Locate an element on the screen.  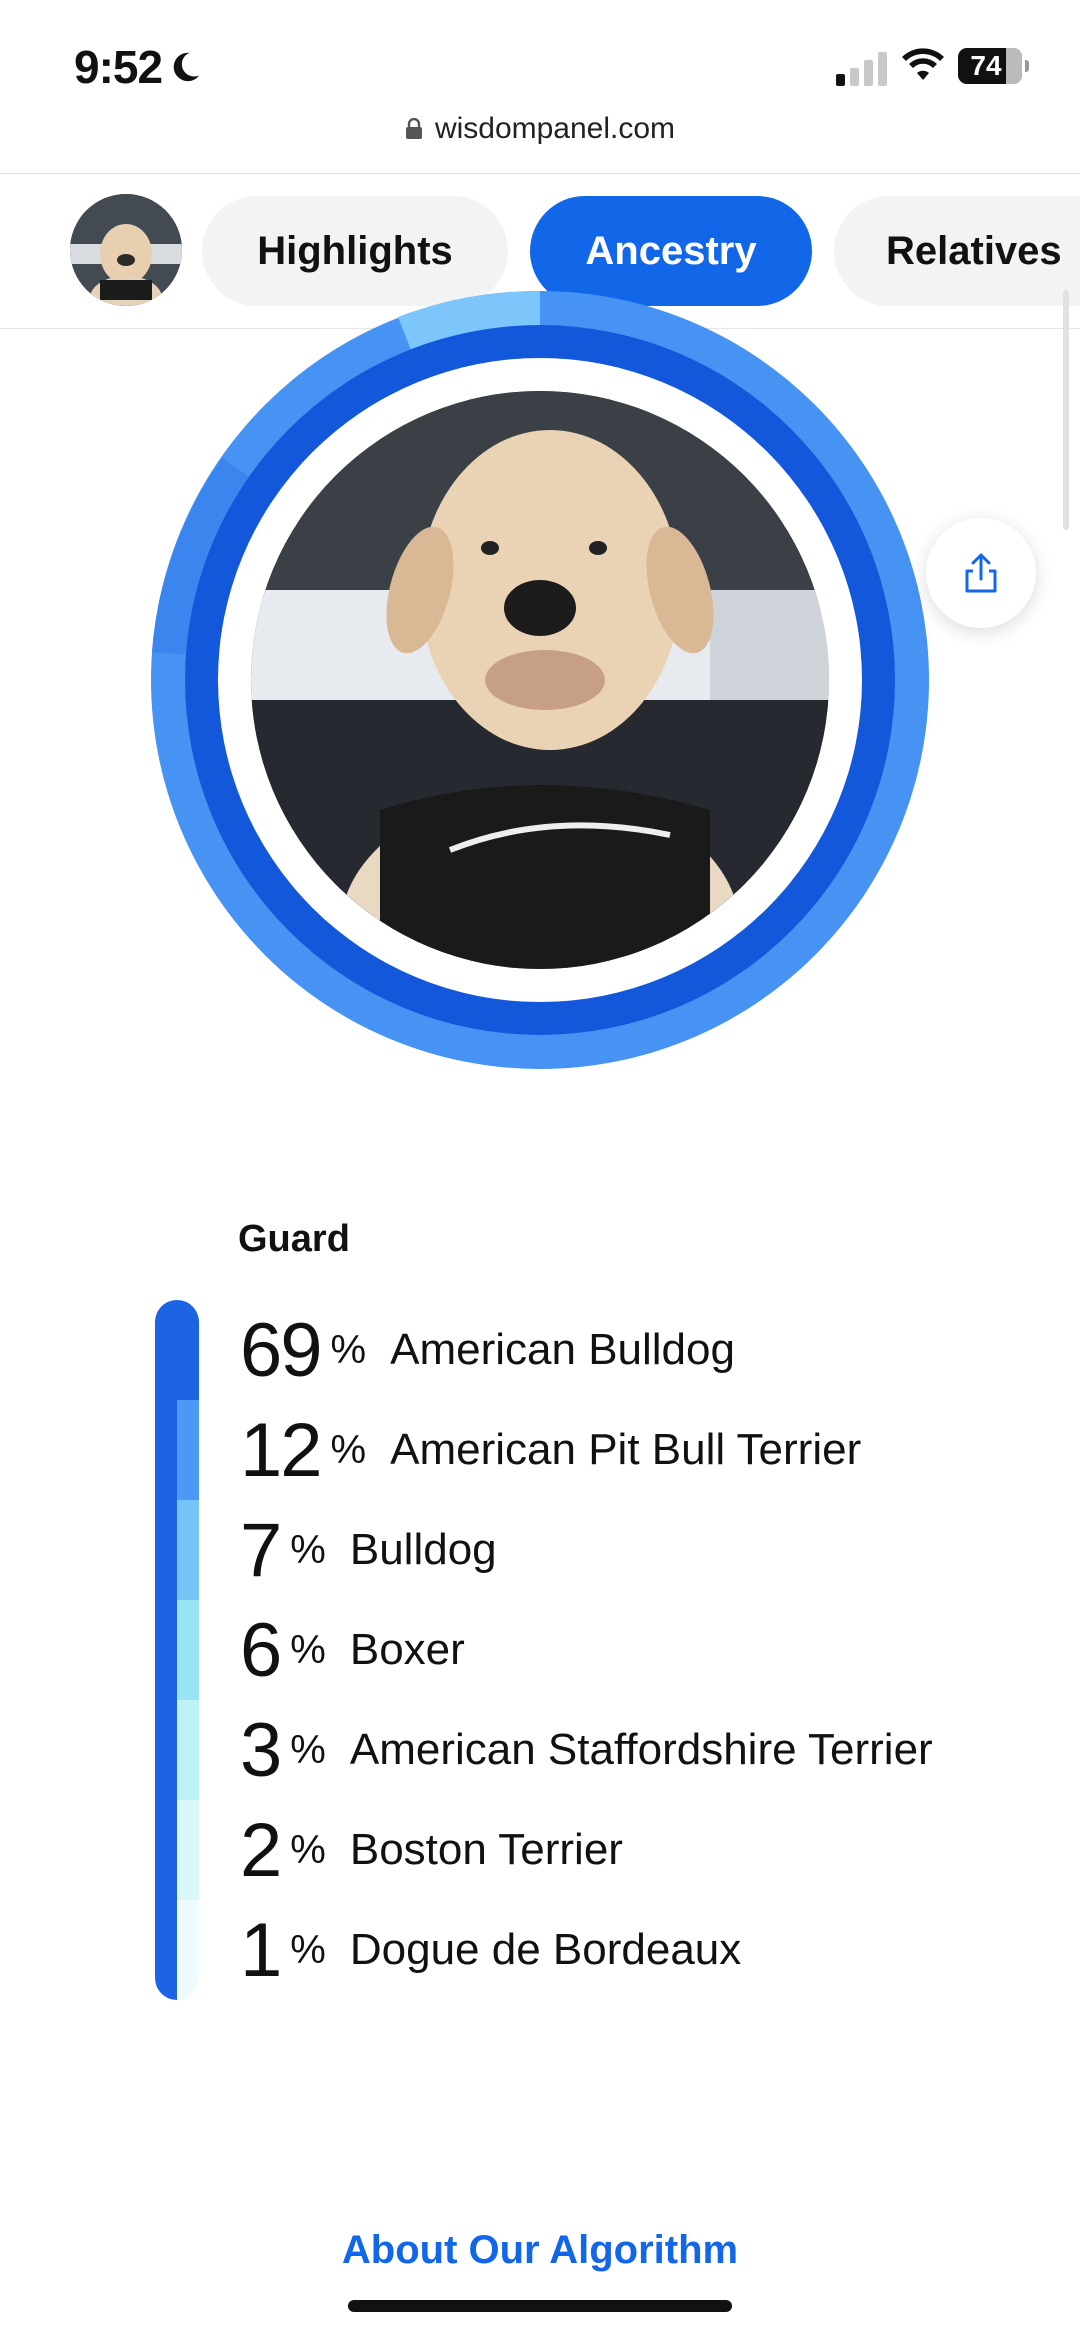
cellular-signal-icon is located at coordinates (861, 68).